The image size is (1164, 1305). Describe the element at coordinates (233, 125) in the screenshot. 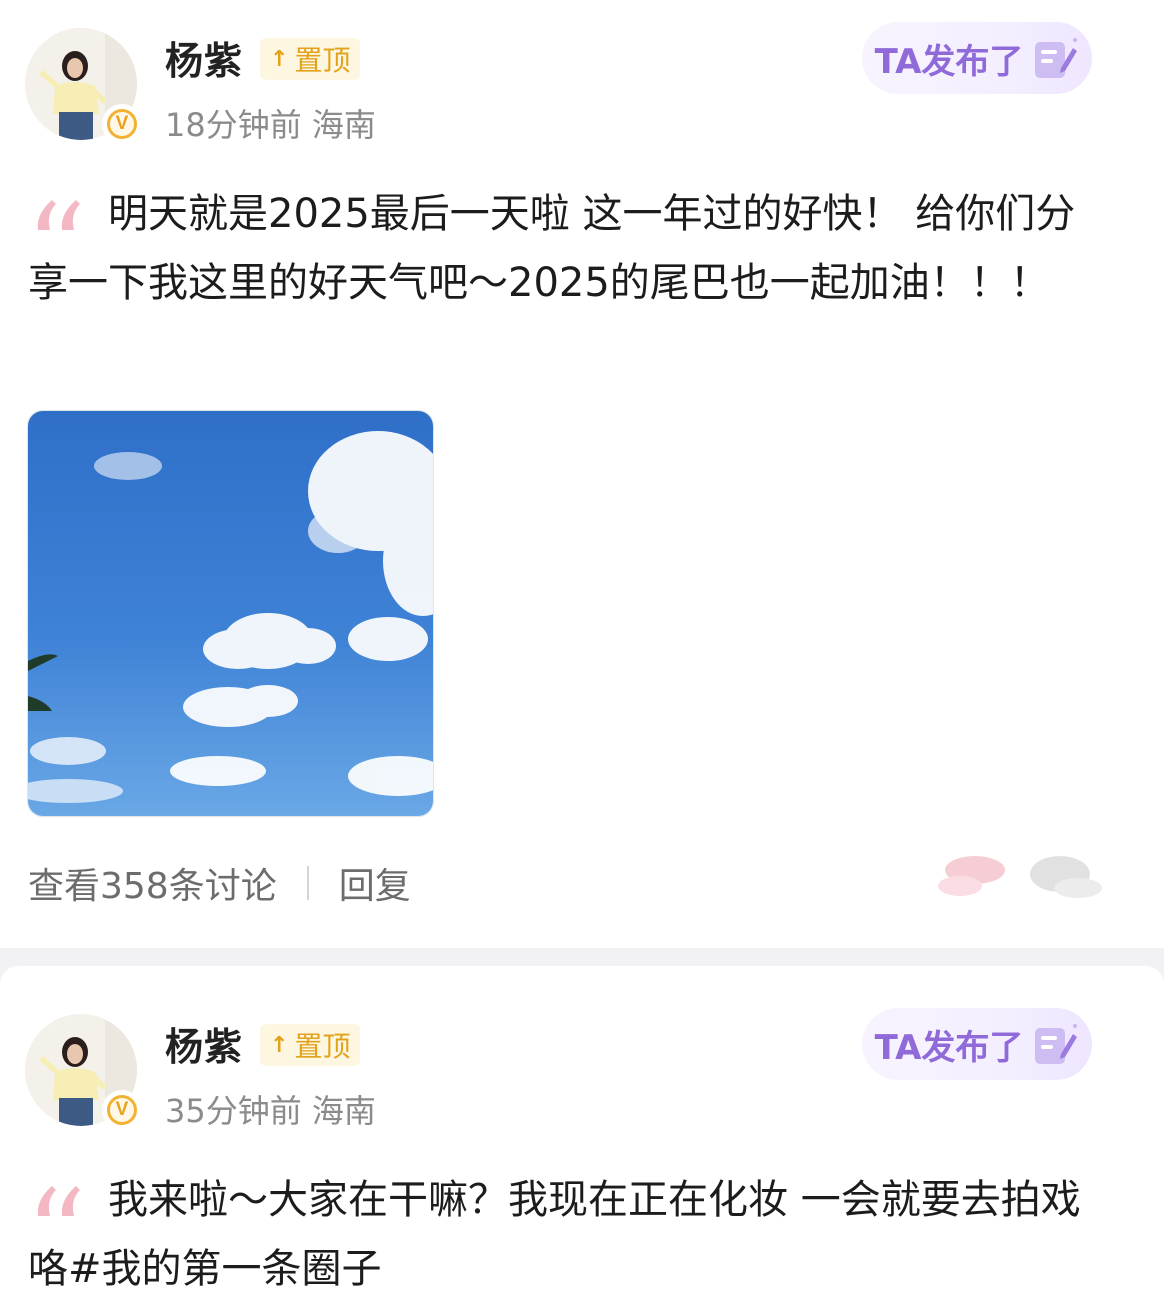

I see `post-time: 18分钟前` at that location.